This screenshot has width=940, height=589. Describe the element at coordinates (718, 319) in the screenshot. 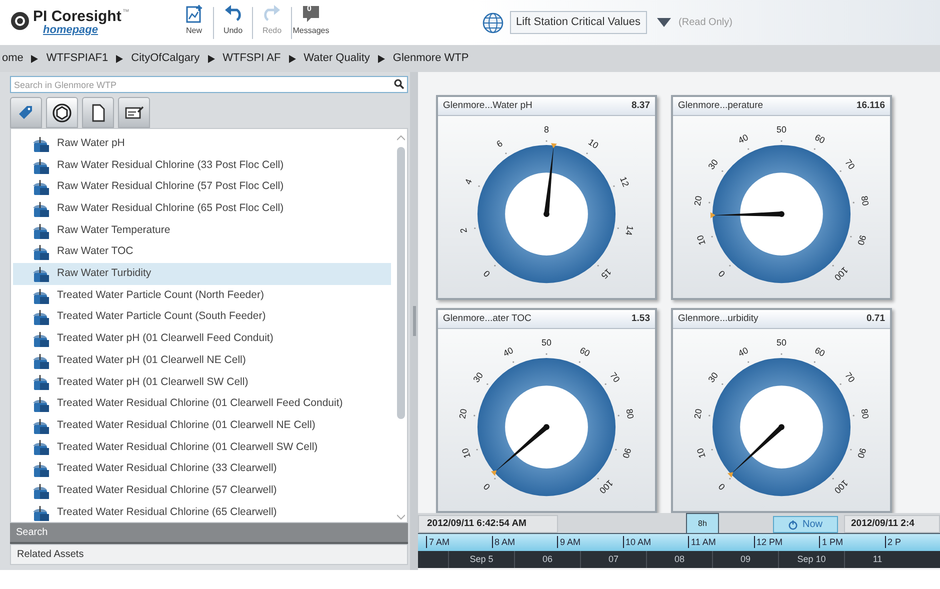

I see `gauge-title: Glenmore...urbidity` at that location.